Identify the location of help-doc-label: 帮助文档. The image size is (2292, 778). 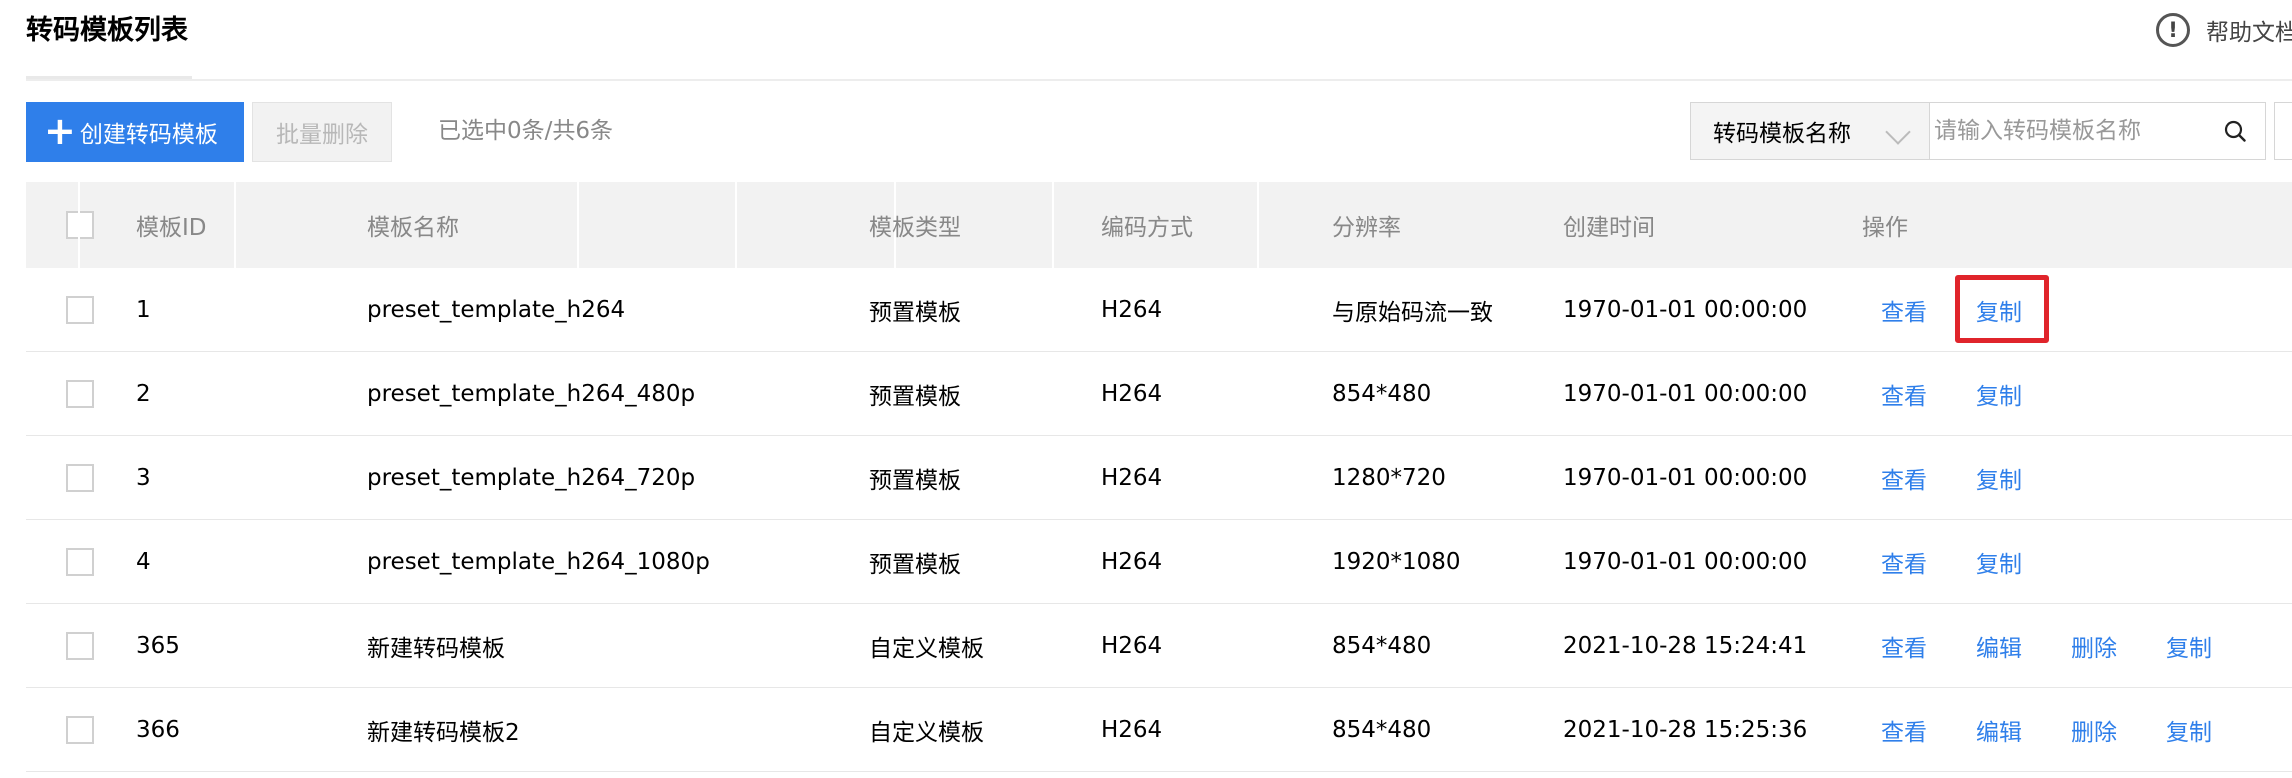
(2249, 33).